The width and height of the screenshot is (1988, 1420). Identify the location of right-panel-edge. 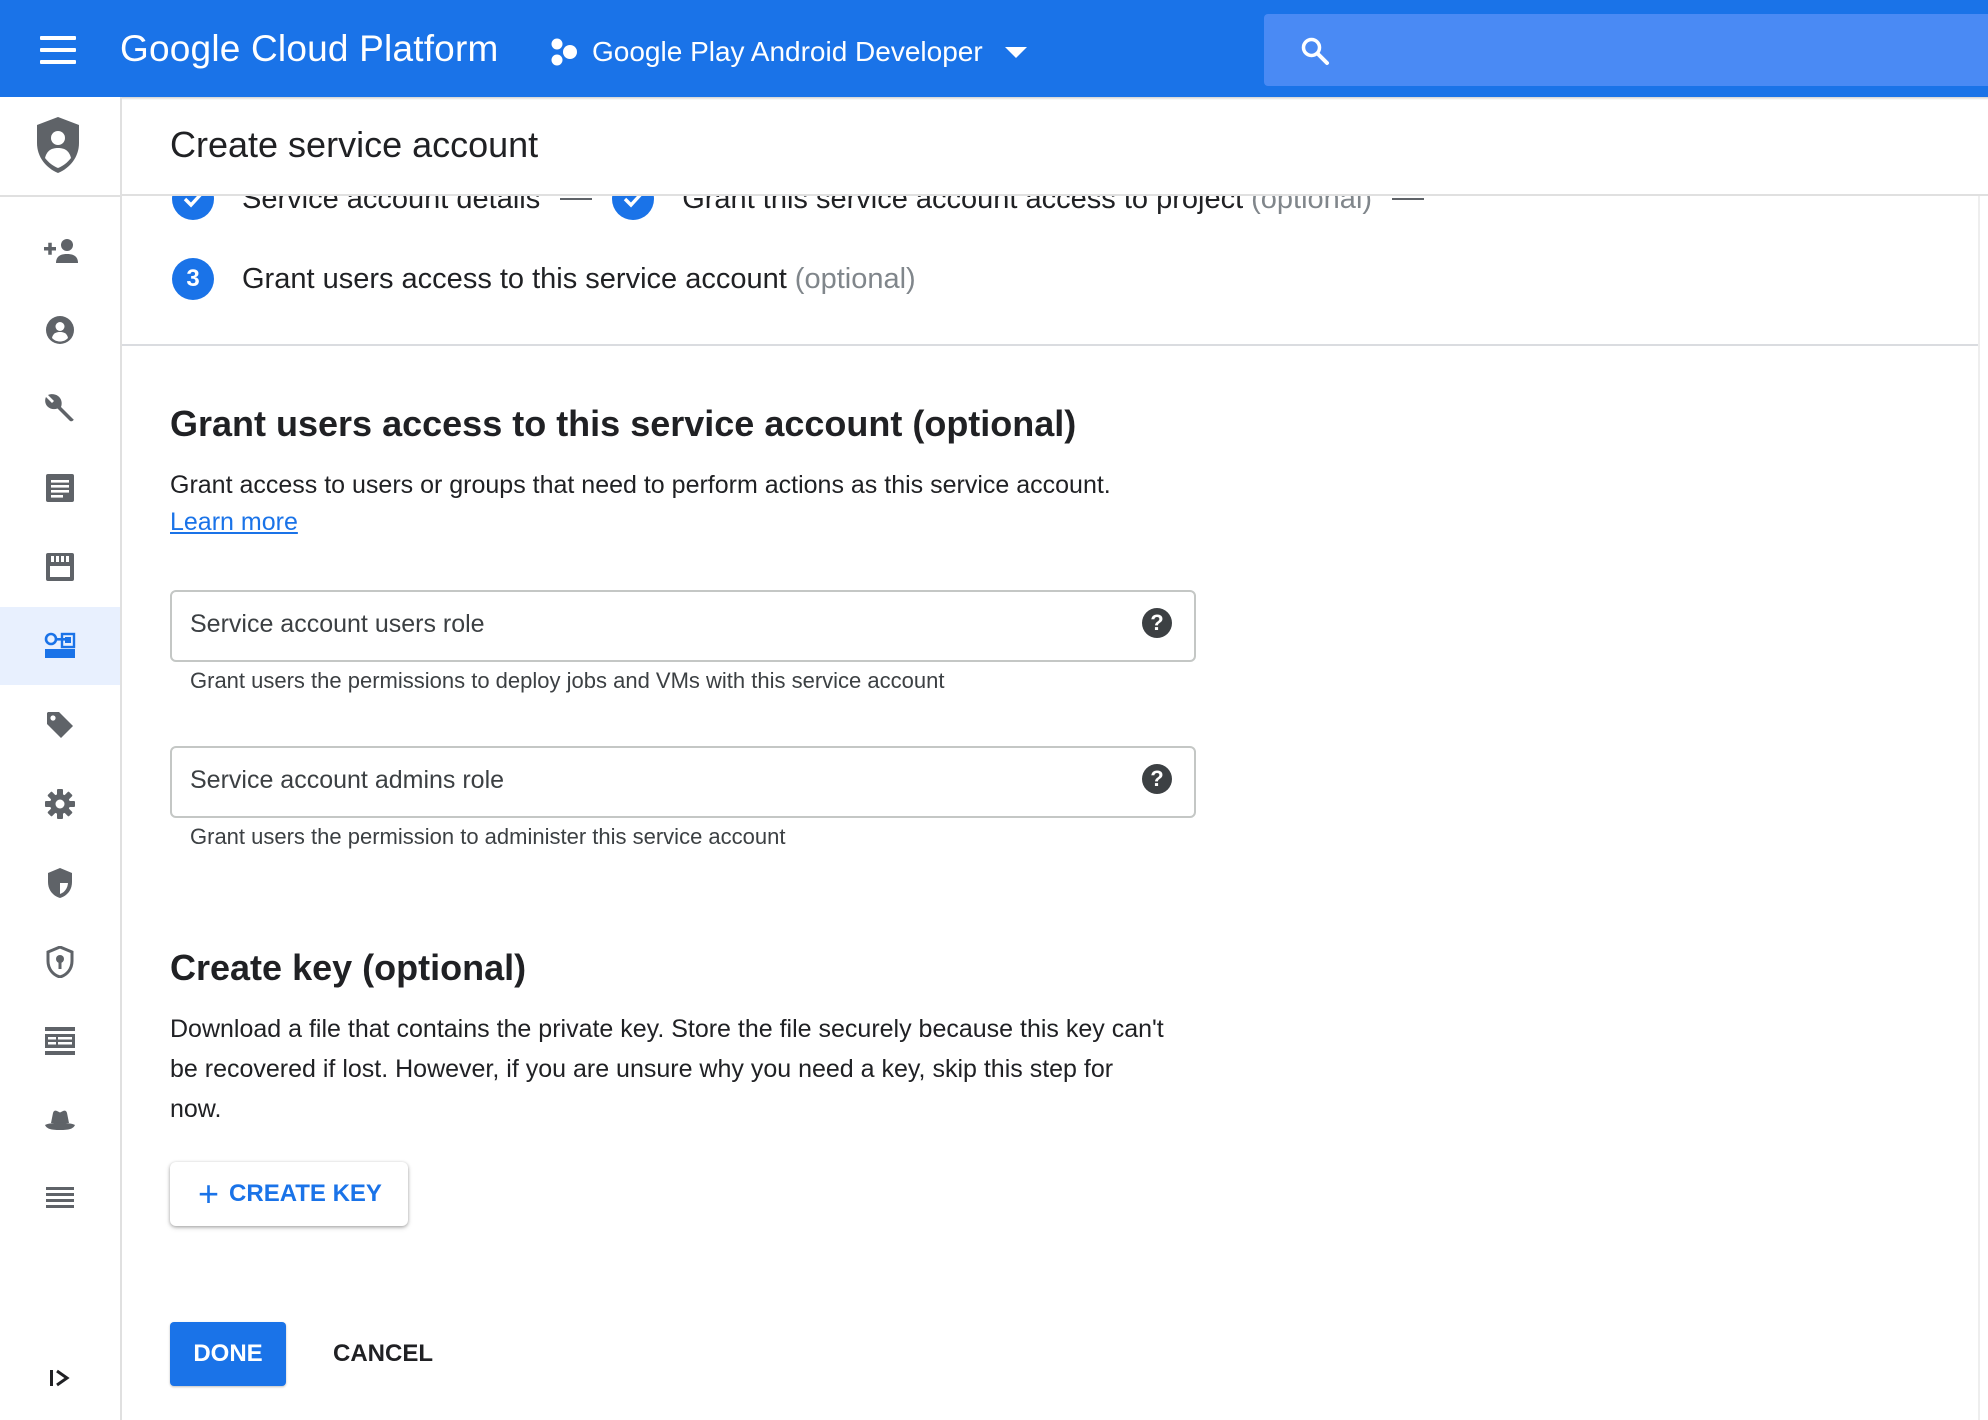
(1983, 808).